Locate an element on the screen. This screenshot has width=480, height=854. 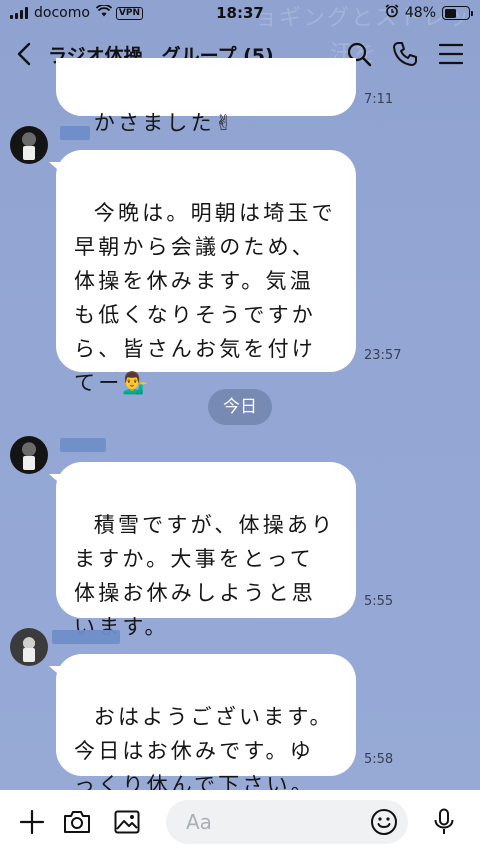
battery-percent: 48% is located at coordinates (420, 13).